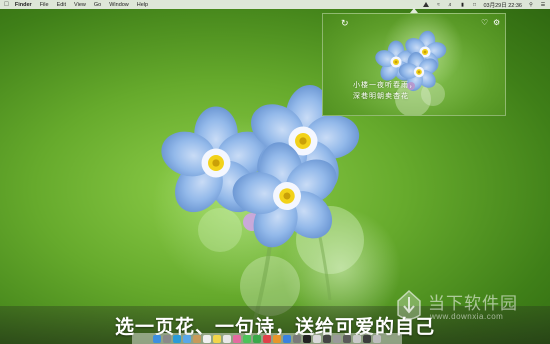 This screenshot has height=344, width=550. Describe the element at coordinates (486, 23) in the screenshot. I see `heart-icon: ♡` at that location.